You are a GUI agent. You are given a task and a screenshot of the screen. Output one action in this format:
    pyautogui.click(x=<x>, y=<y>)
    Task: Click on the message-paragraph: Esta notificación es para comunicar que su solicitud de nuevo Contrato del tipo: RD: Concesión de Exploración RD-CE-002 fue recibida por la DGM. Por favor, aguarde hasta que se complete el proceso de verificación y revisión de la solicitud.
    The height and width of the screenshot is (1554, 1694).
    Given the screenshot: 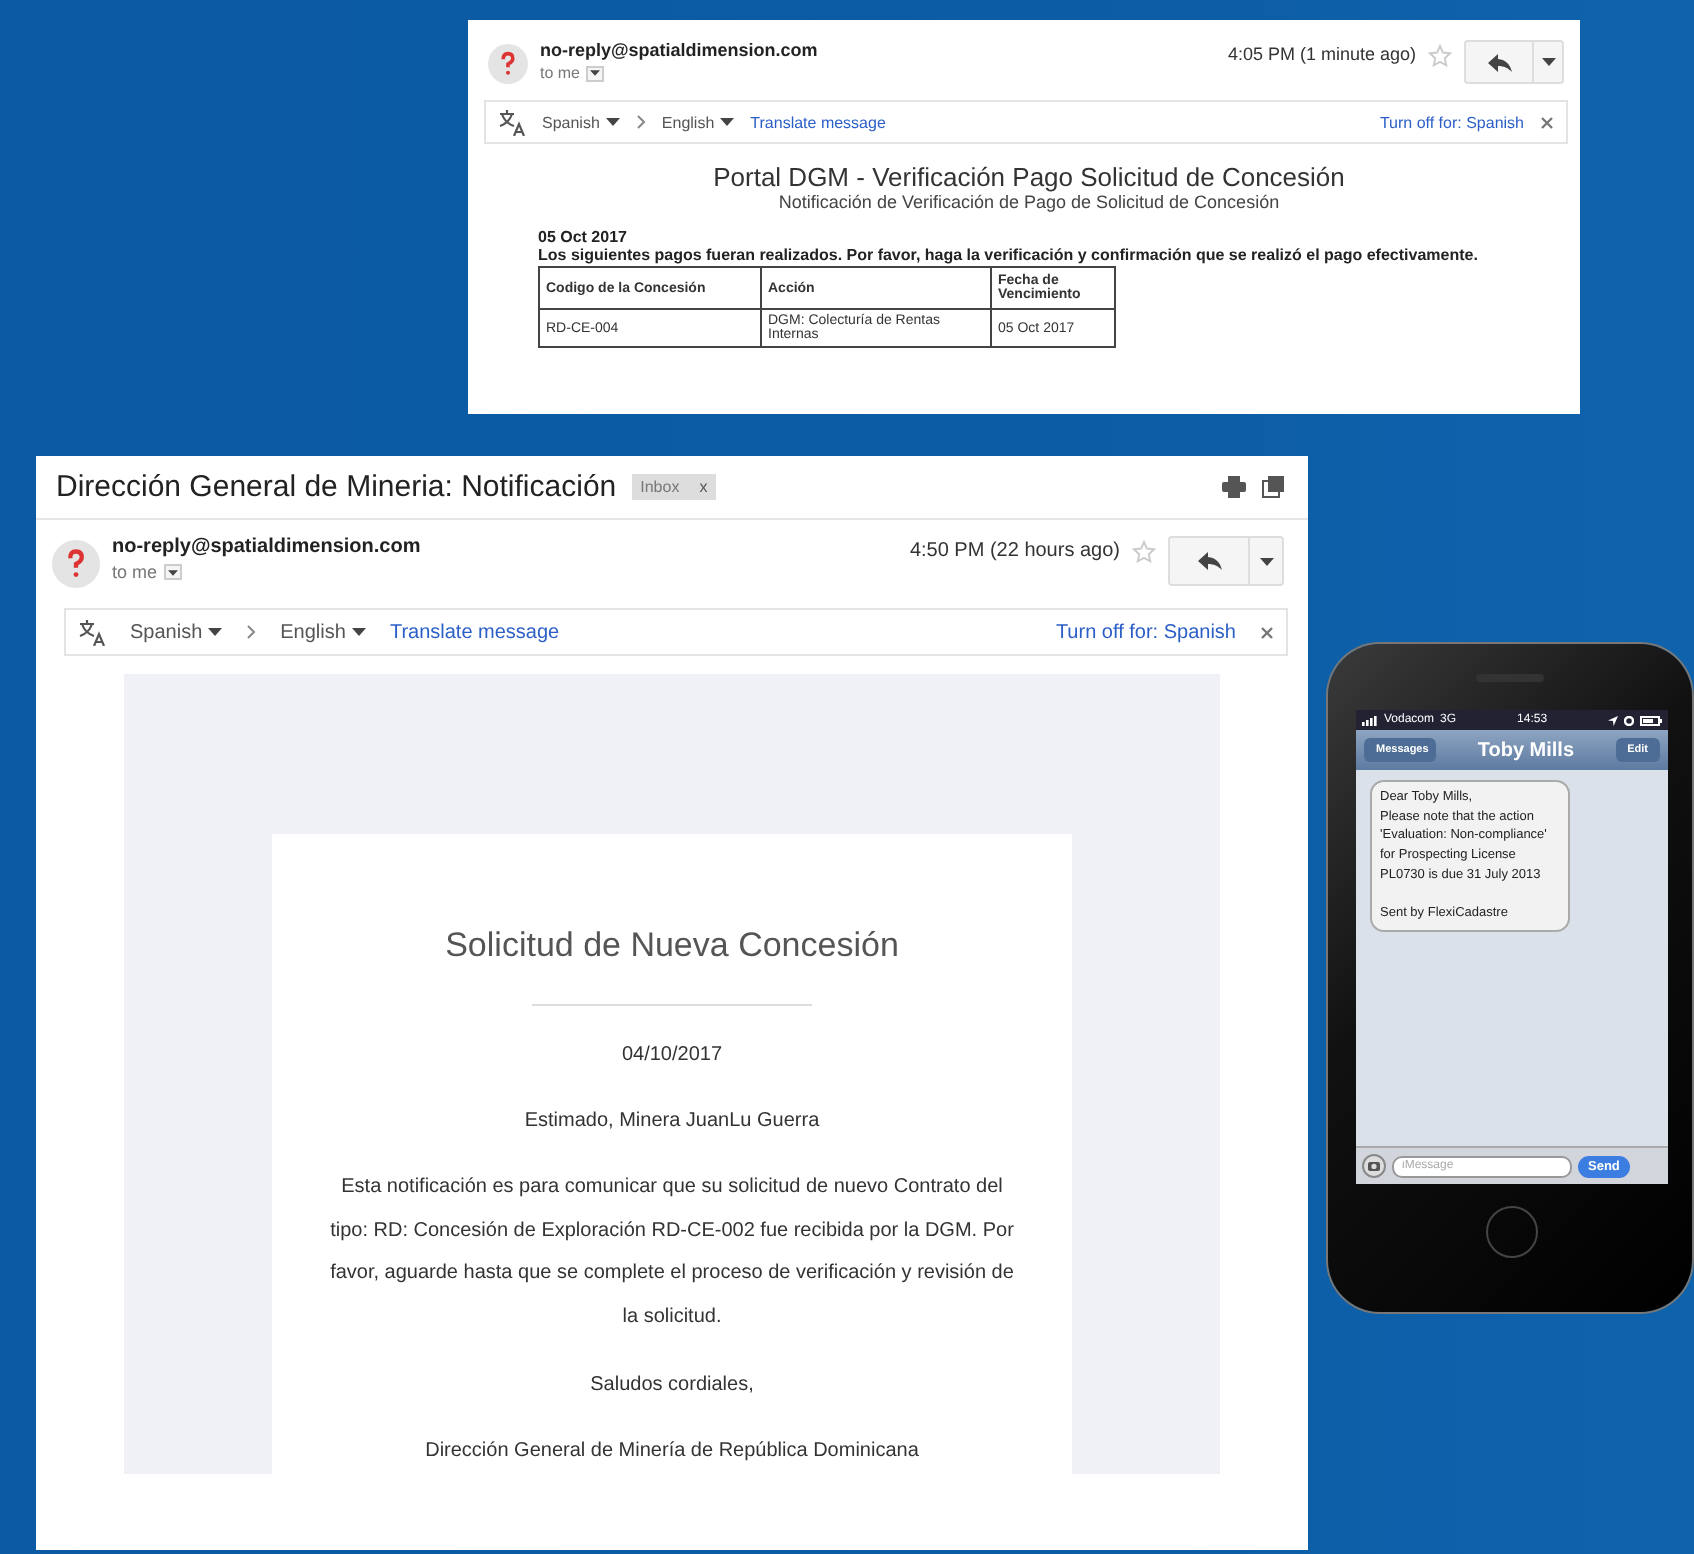 What is the action you would take?
    pyautogui.click(x=672, y=1252)
    